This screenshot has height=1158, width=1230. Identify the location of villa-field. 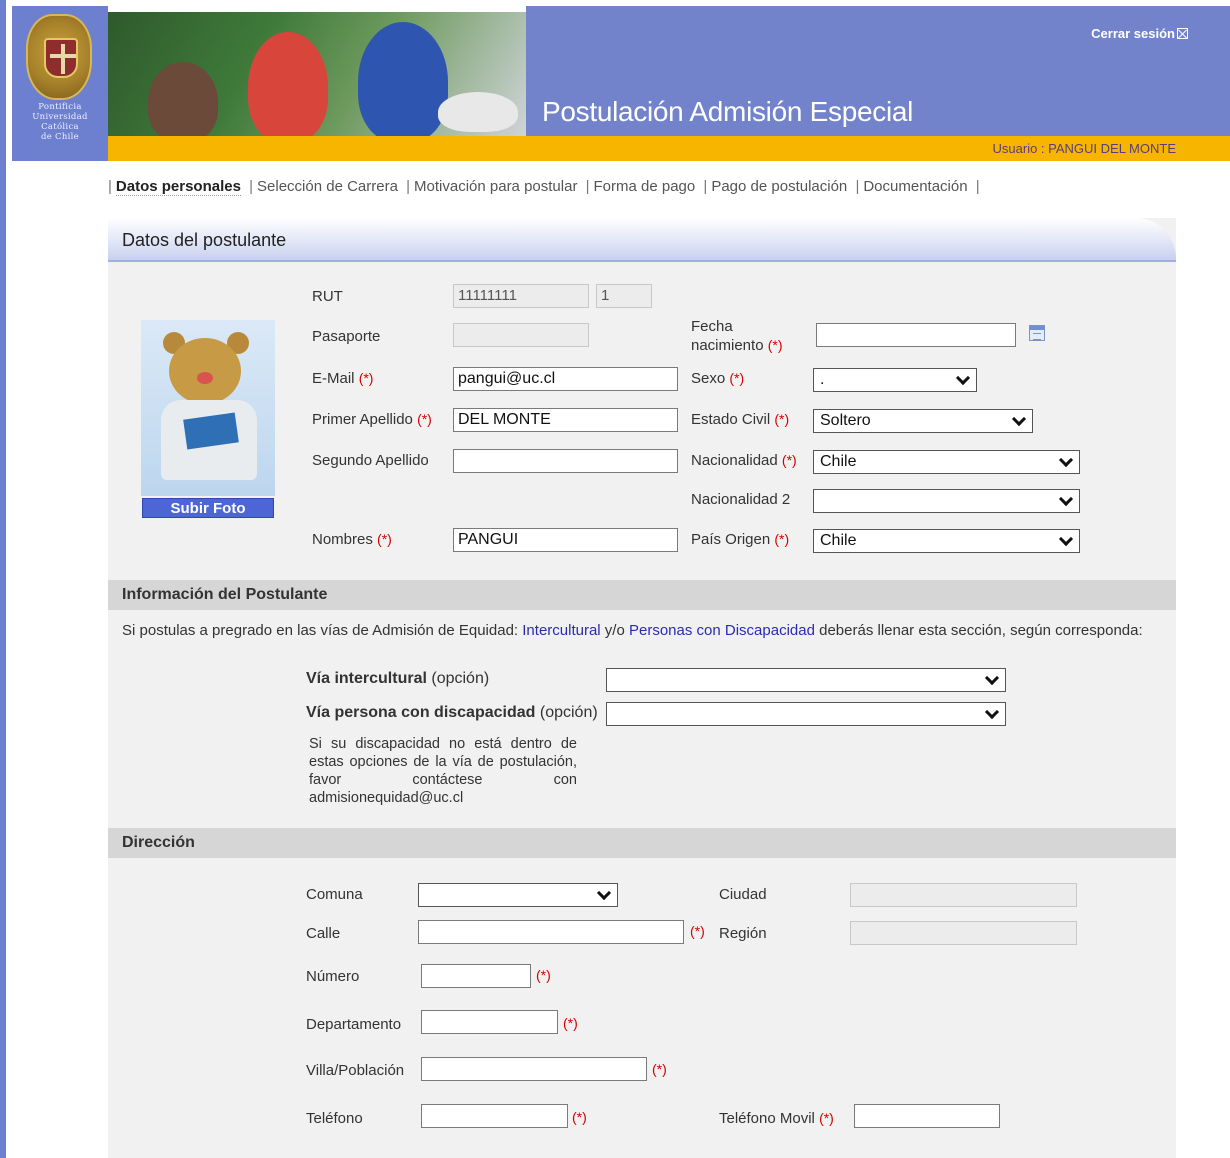
(534, 1069).